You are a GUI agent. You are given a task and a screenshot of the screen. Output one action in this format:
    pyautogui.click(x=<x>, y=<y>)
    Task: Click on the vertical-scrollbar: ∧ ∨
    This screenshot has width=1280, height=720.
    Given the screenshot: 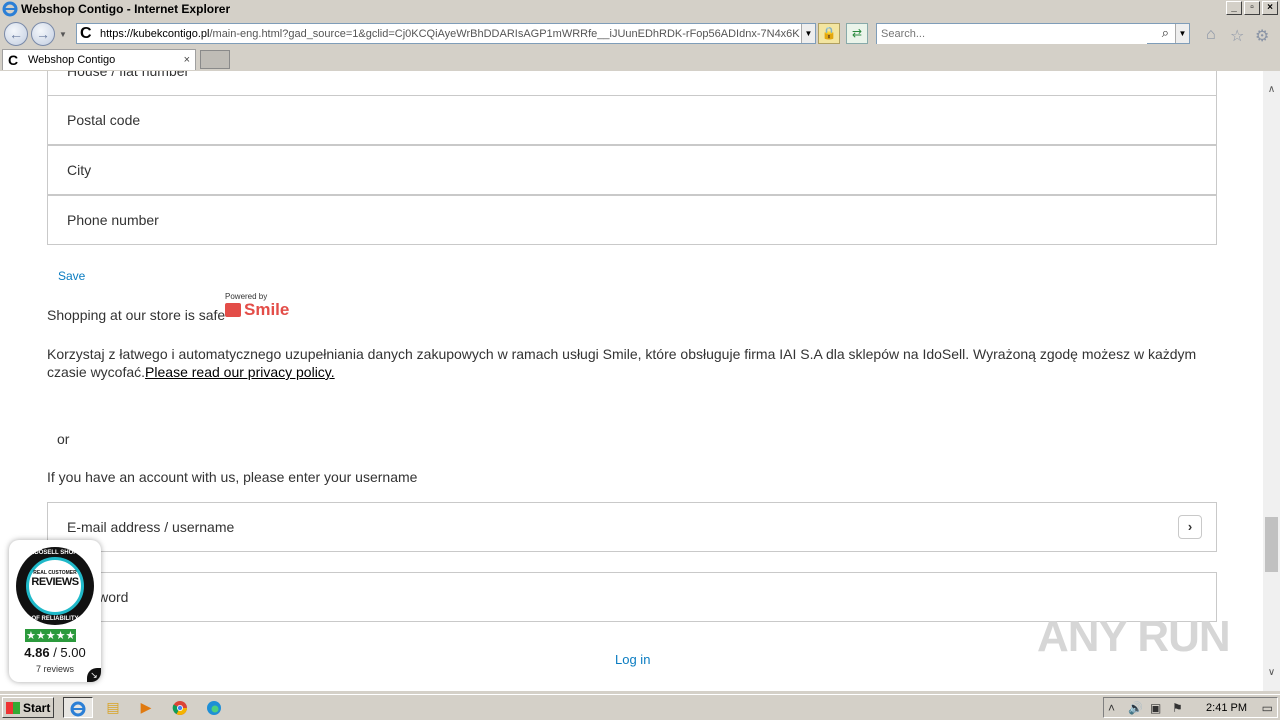 What is the action you would take?
    pyautogui.click(x=1271, y=381)
    